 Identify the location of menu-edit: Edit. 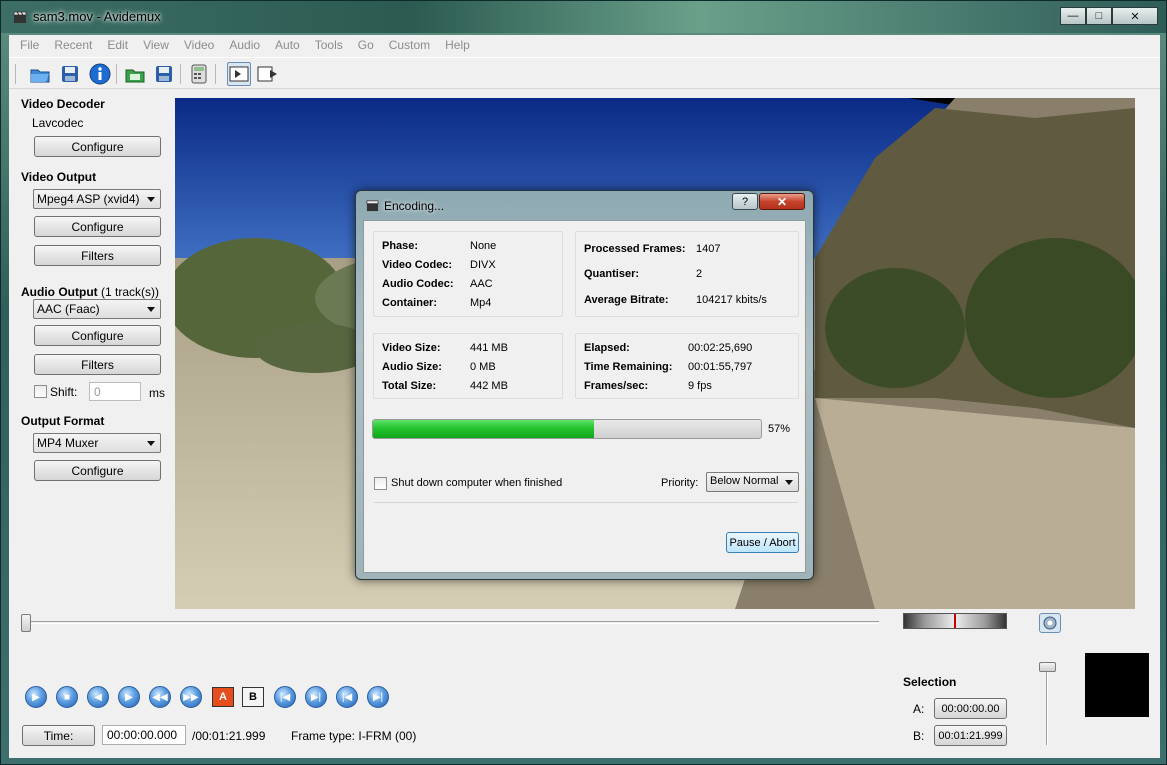
(118, 45).